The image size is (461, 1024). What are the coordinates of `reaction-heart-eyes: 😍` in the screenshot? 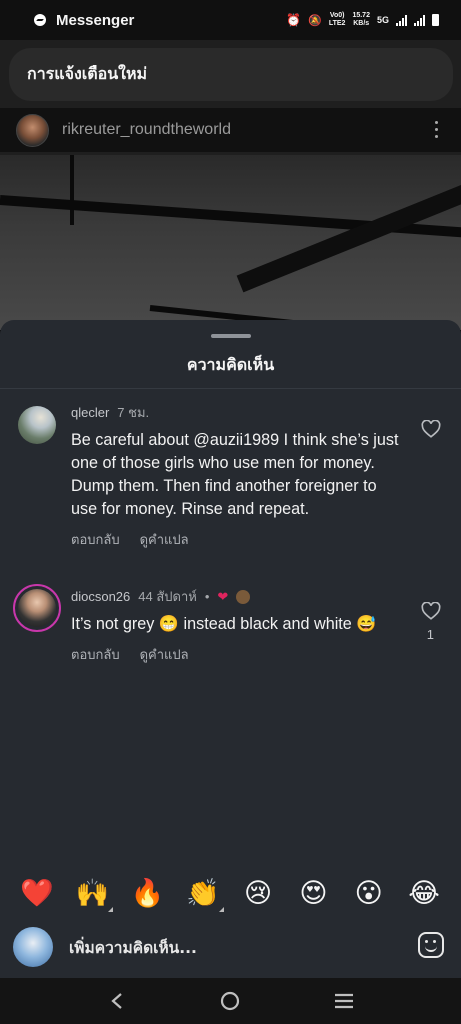 It's located at (313, 894).